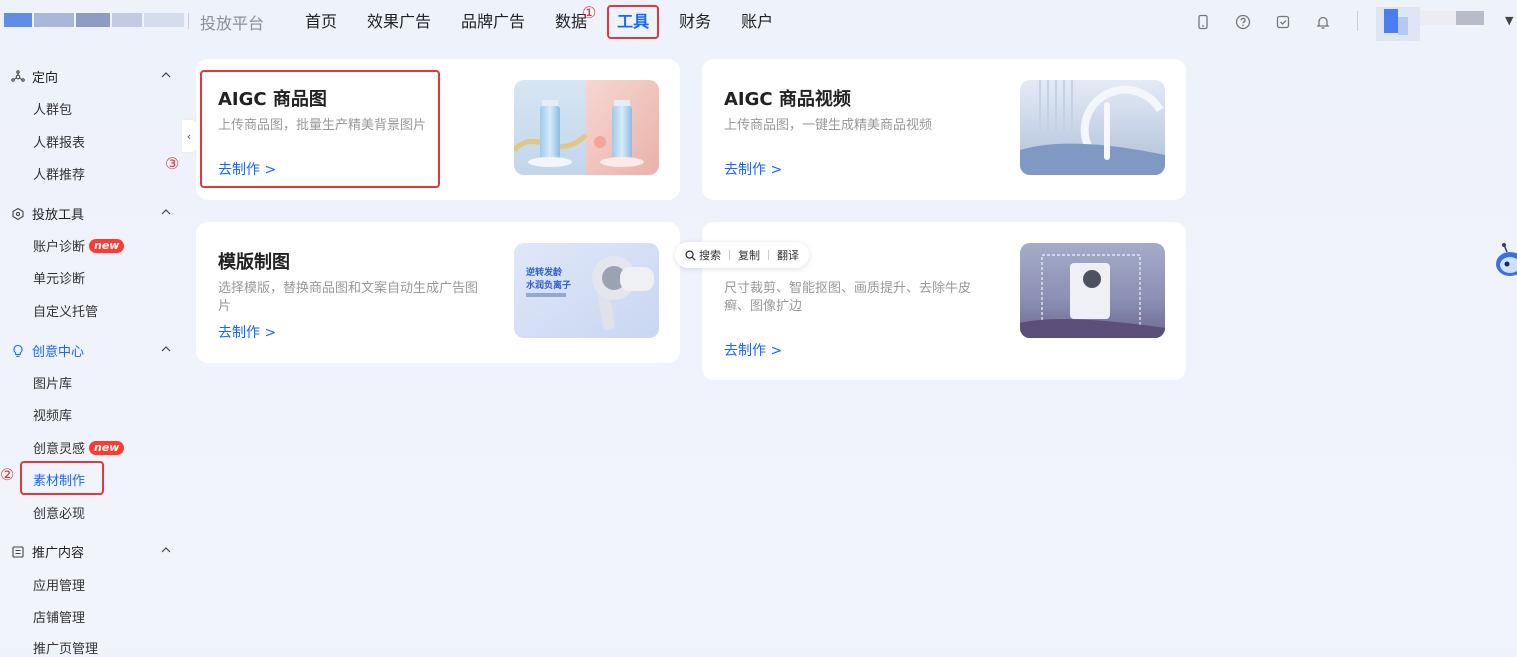 The image size is (1517, 657). Describe the element at coordinates (1243, 22) in the screenshot. I see `help-icon` at that location.